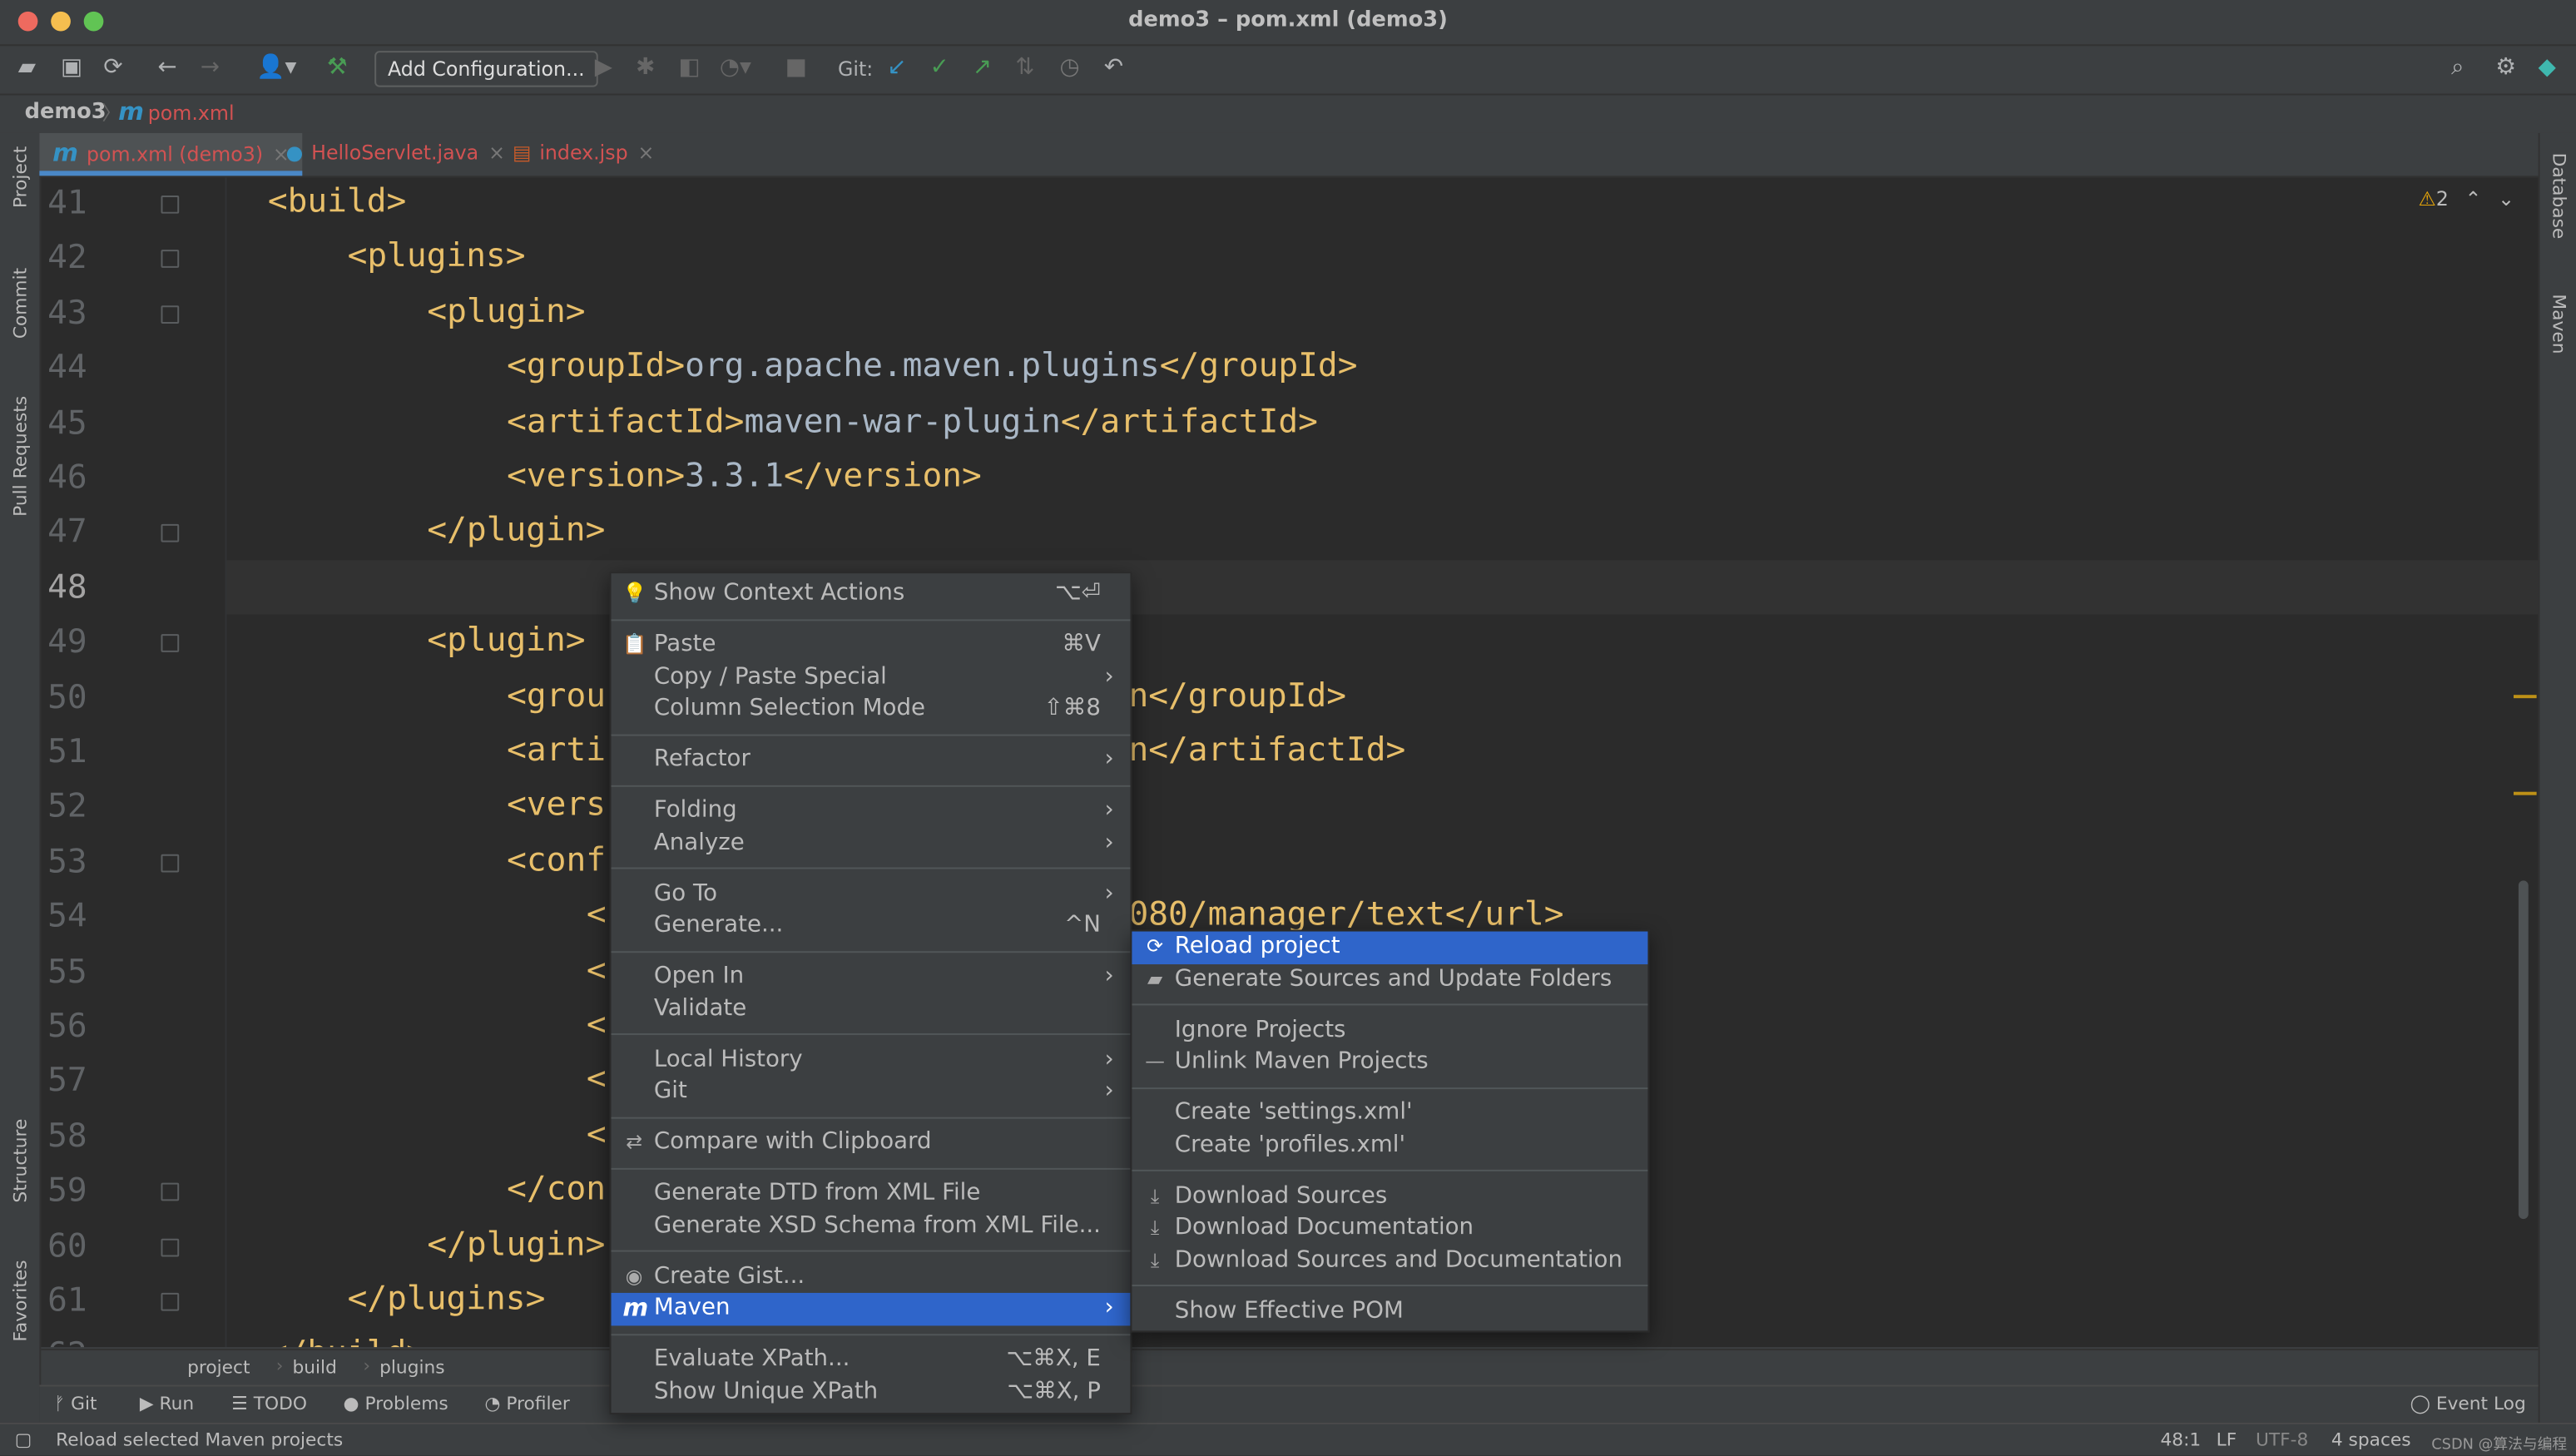 The image size is (2576, 1456). I want to click on tool-window-structure: Structure, so click(21, 1161).